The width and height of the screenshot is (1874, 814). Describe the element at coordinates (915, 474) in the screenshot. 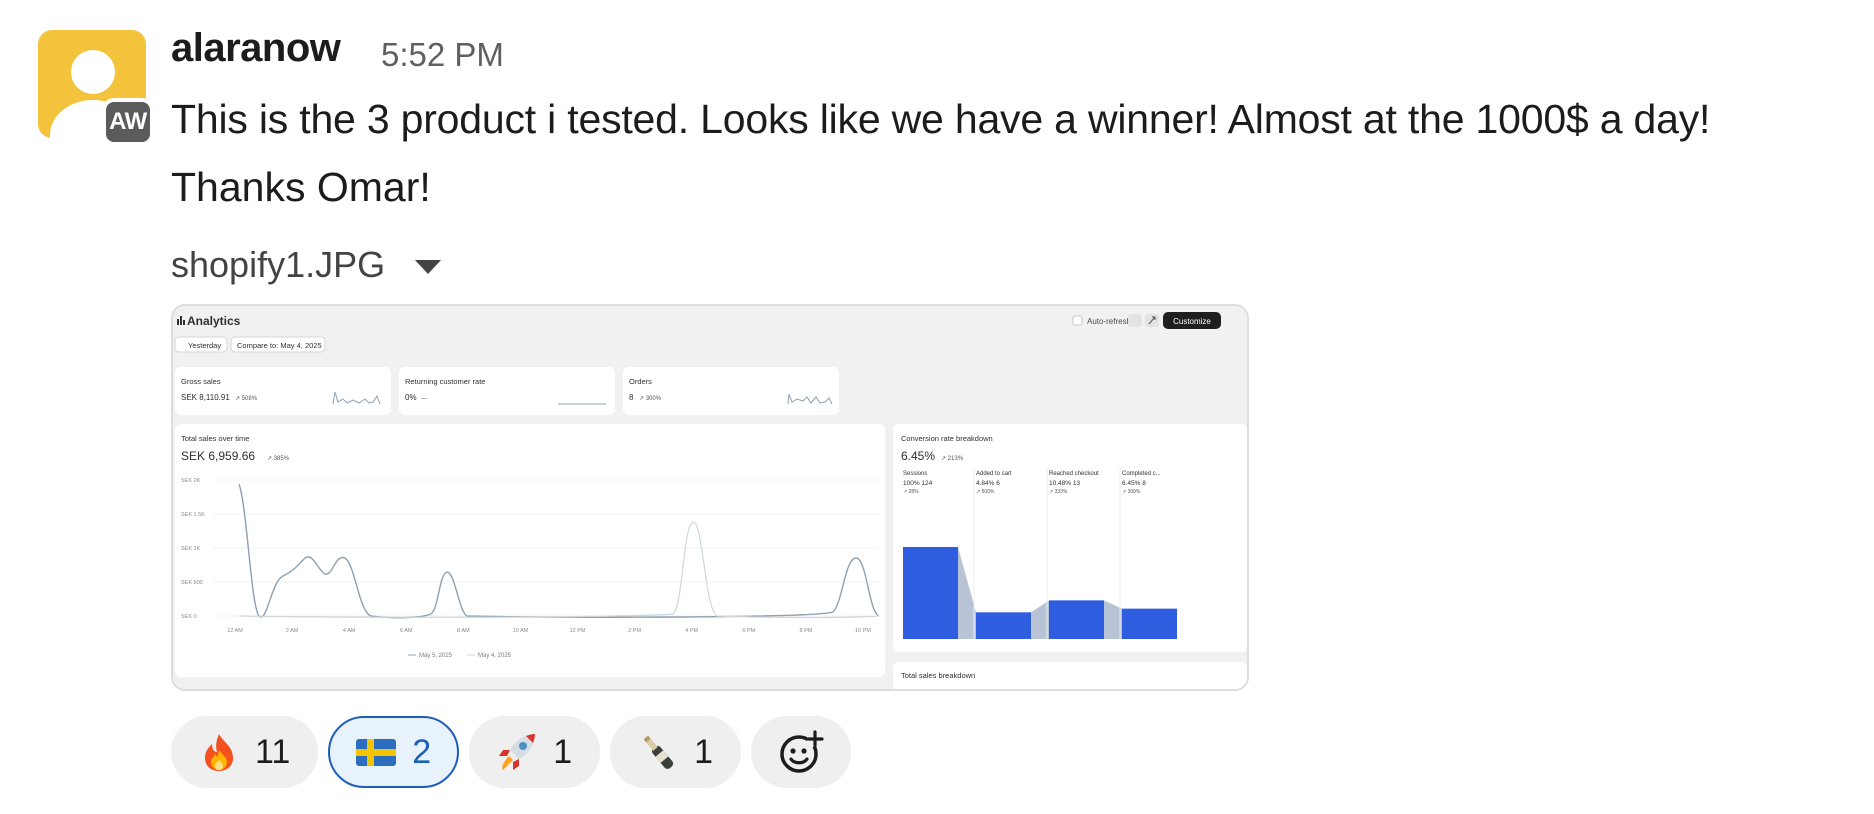

I see `funnel-step-label: Sessions` at that location.